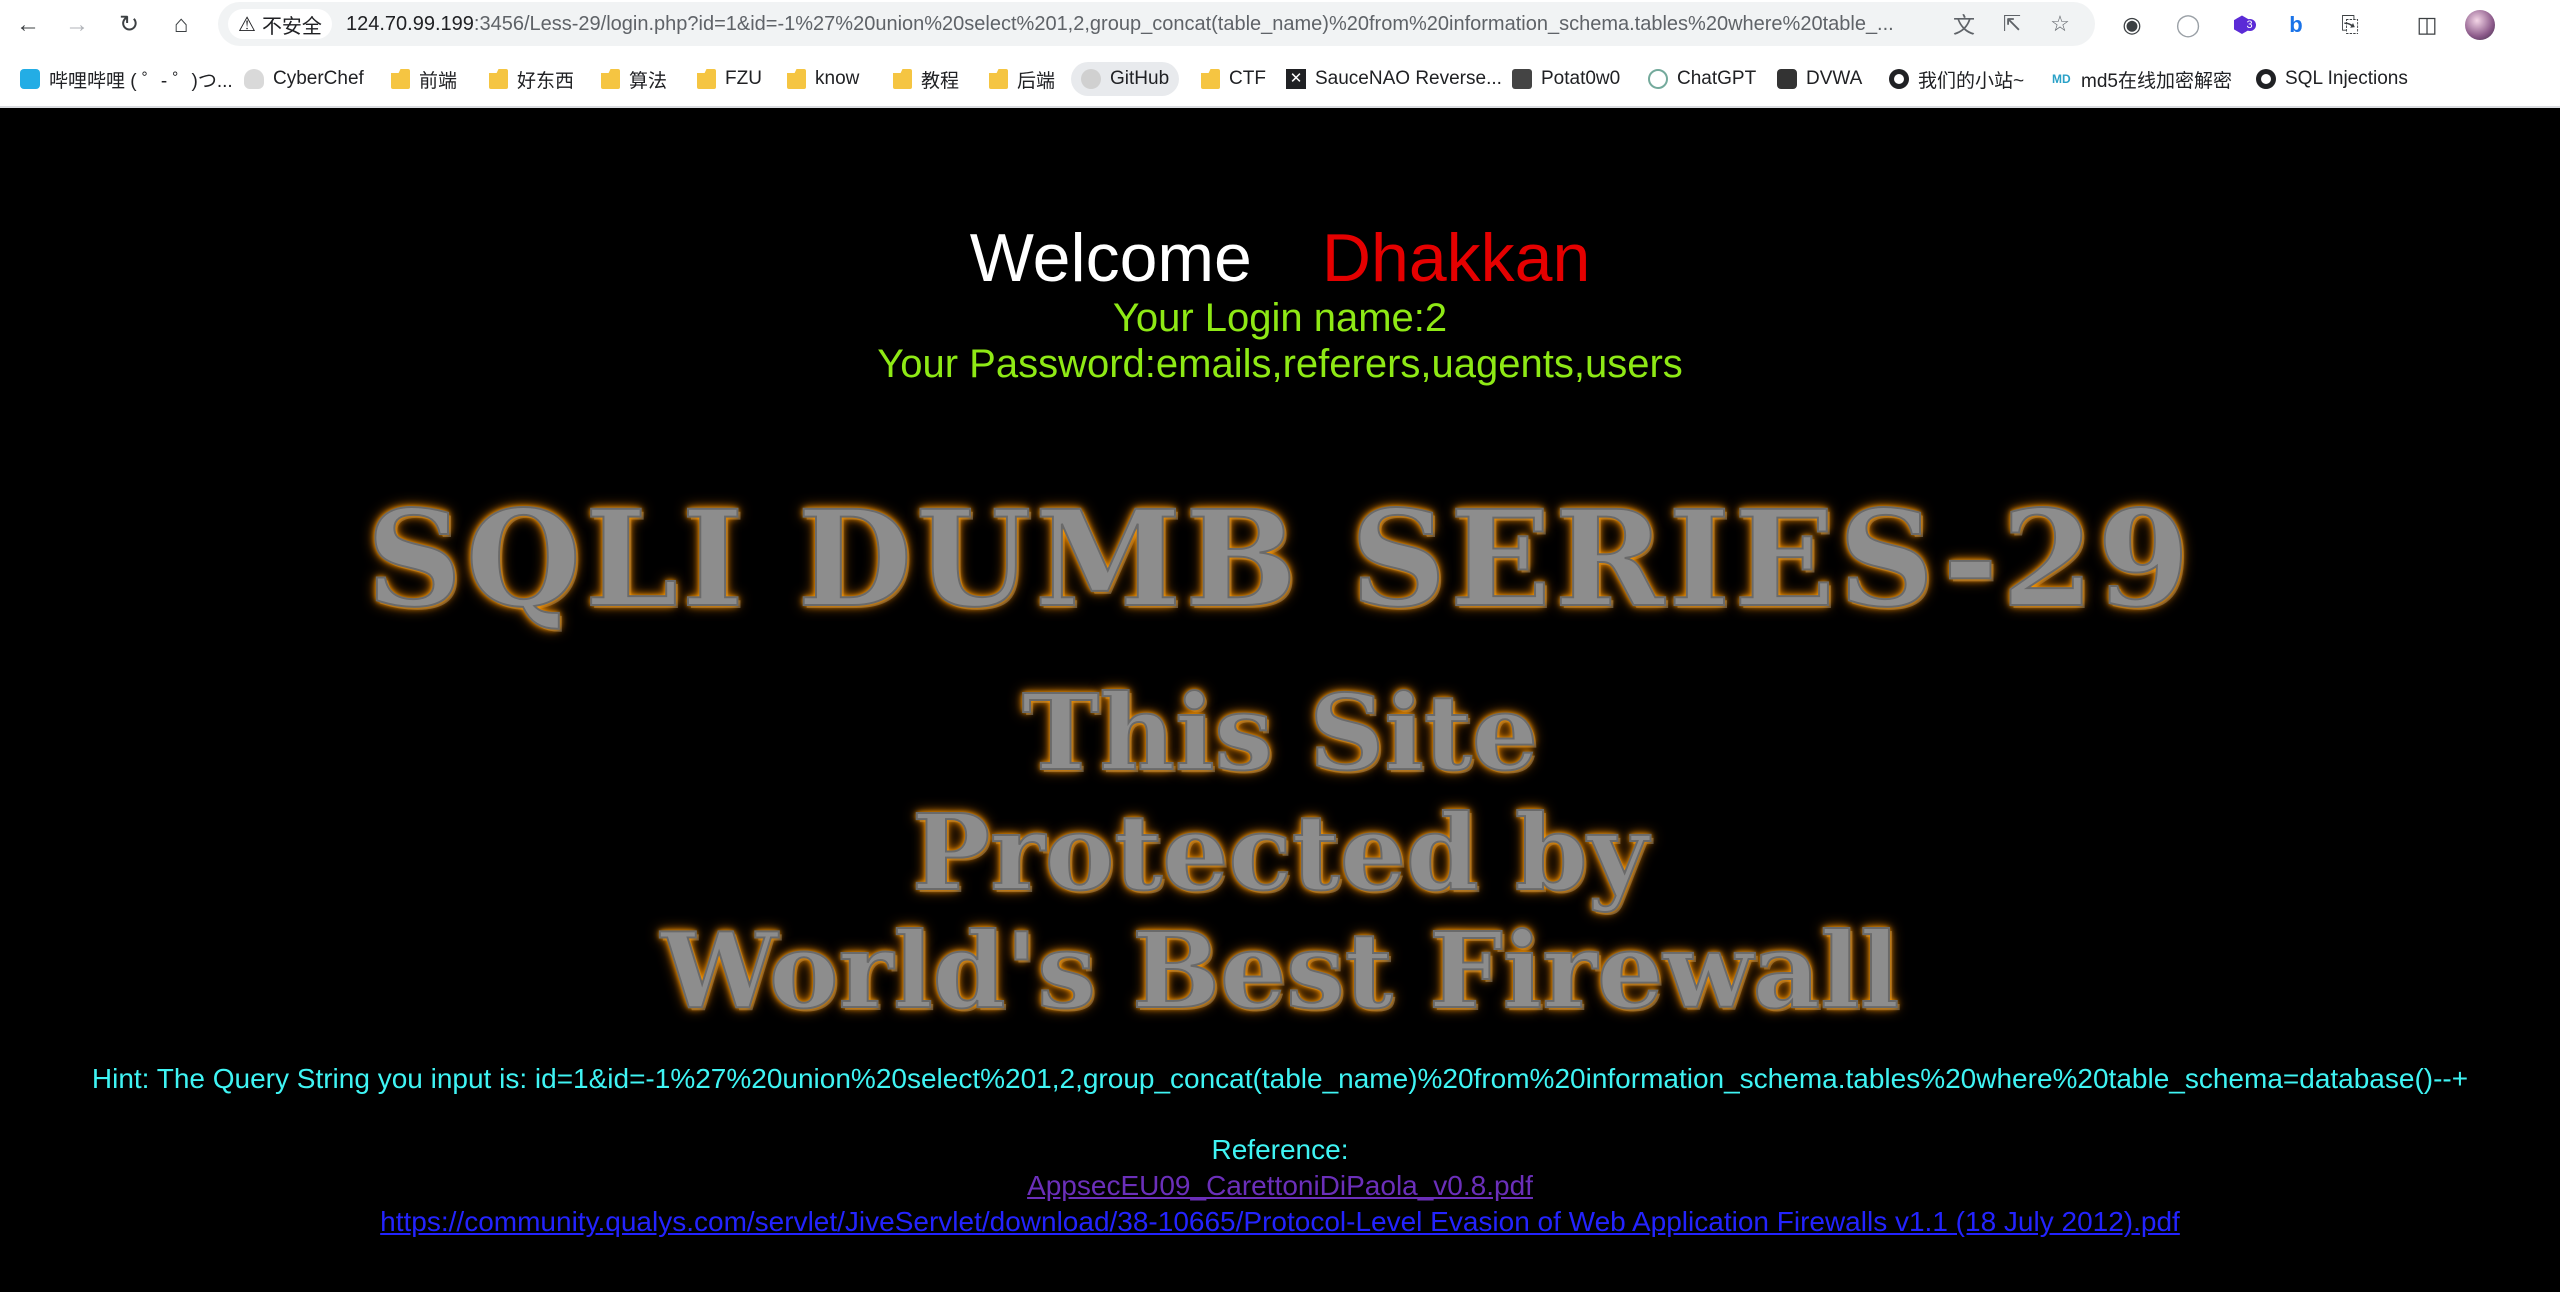 The height and width of the screenshot is (1292, 2560). Describe the element at coordinates (1964, 24) in the screenshot. I see `translate-icon: 文` at that location.